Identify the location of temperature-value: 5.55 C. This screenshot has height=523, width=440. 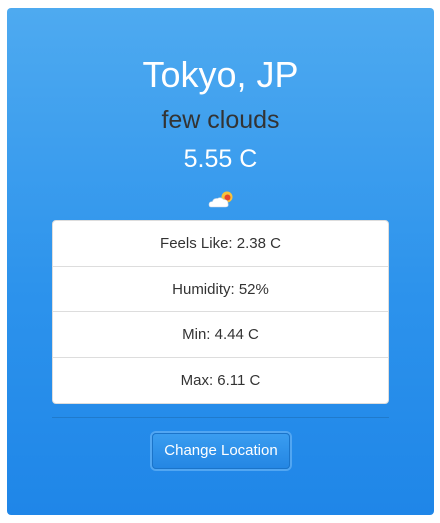
(220, 159).